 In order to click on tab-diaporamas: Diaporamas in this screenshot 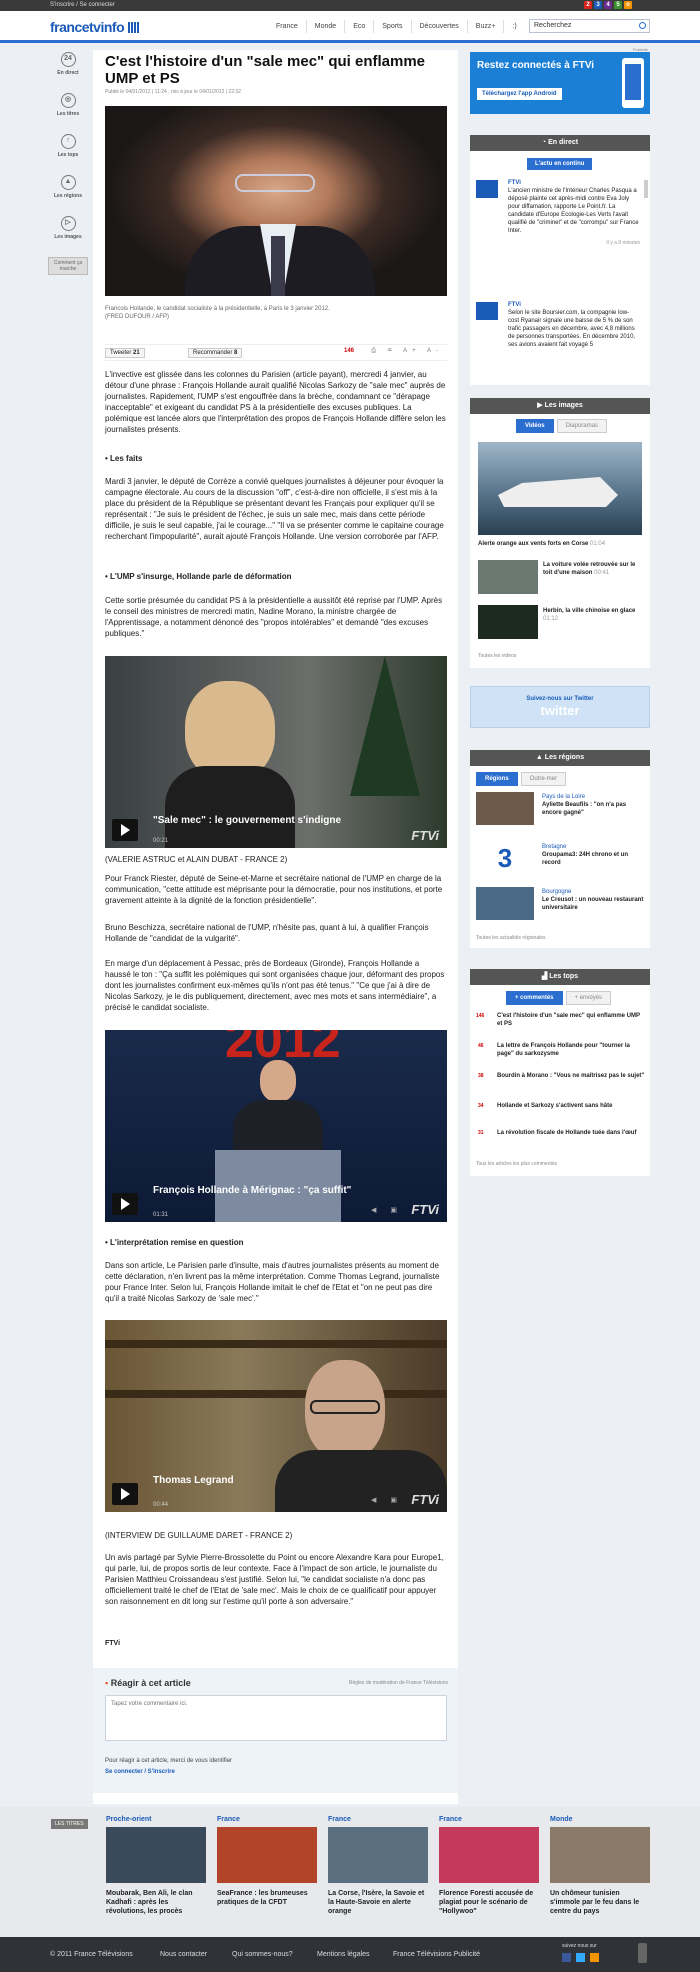, I will do `click(581, 426)`.